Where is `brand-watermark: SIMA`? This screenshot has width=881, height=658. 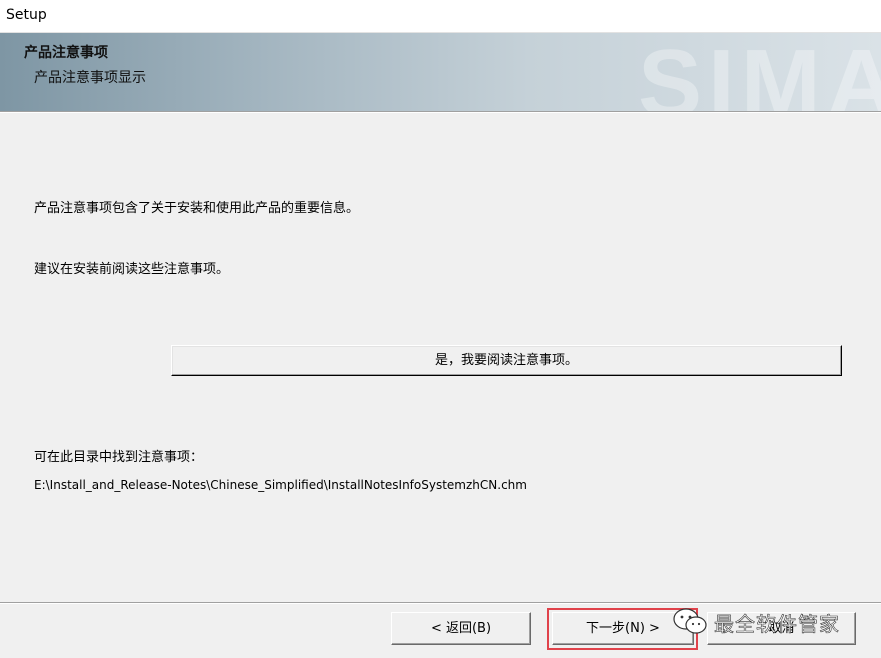 brand-watermark: SIMA is located at coordinates (759, 72).